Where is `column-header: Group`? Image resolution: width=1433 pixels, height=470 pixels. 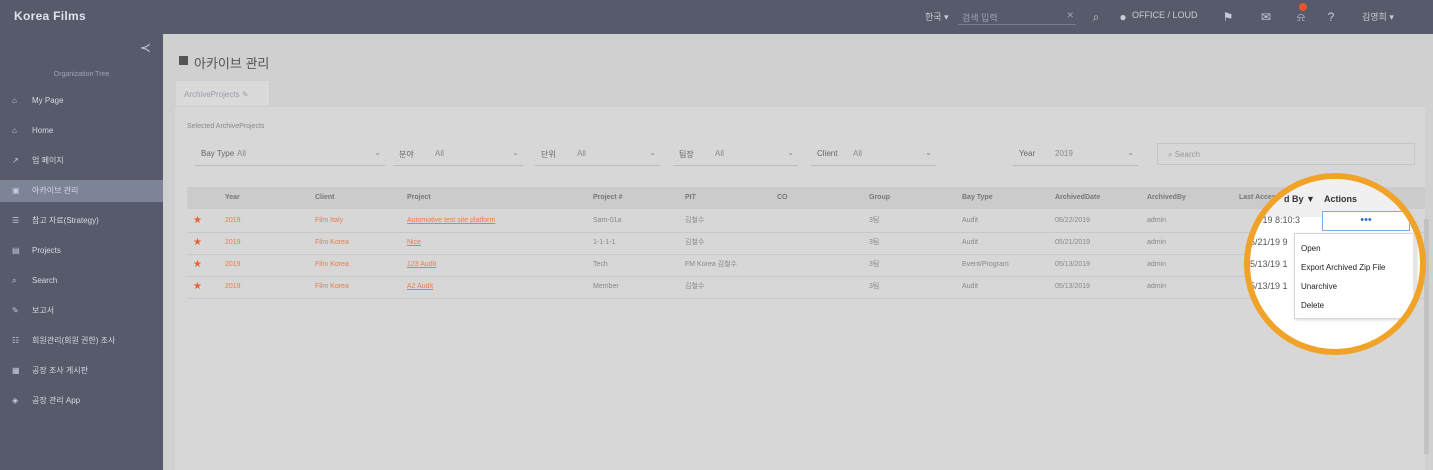 column-header: Group is located at coordinates (879, 198).